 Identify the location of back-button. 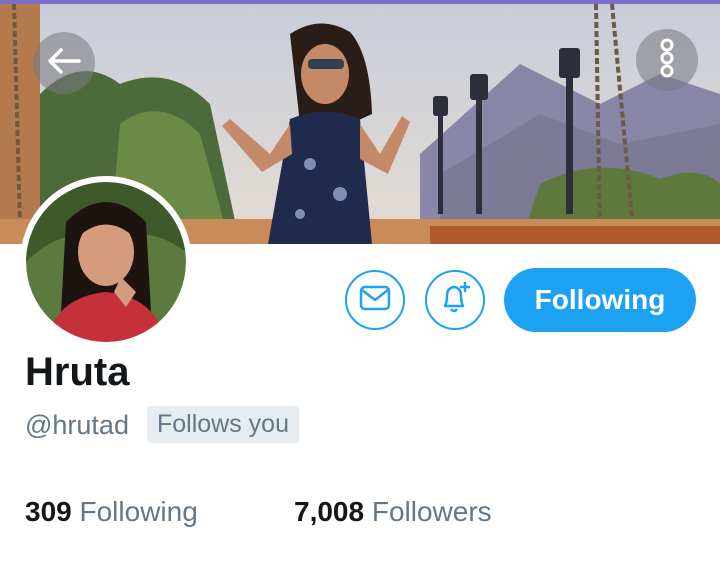
(64, 63).